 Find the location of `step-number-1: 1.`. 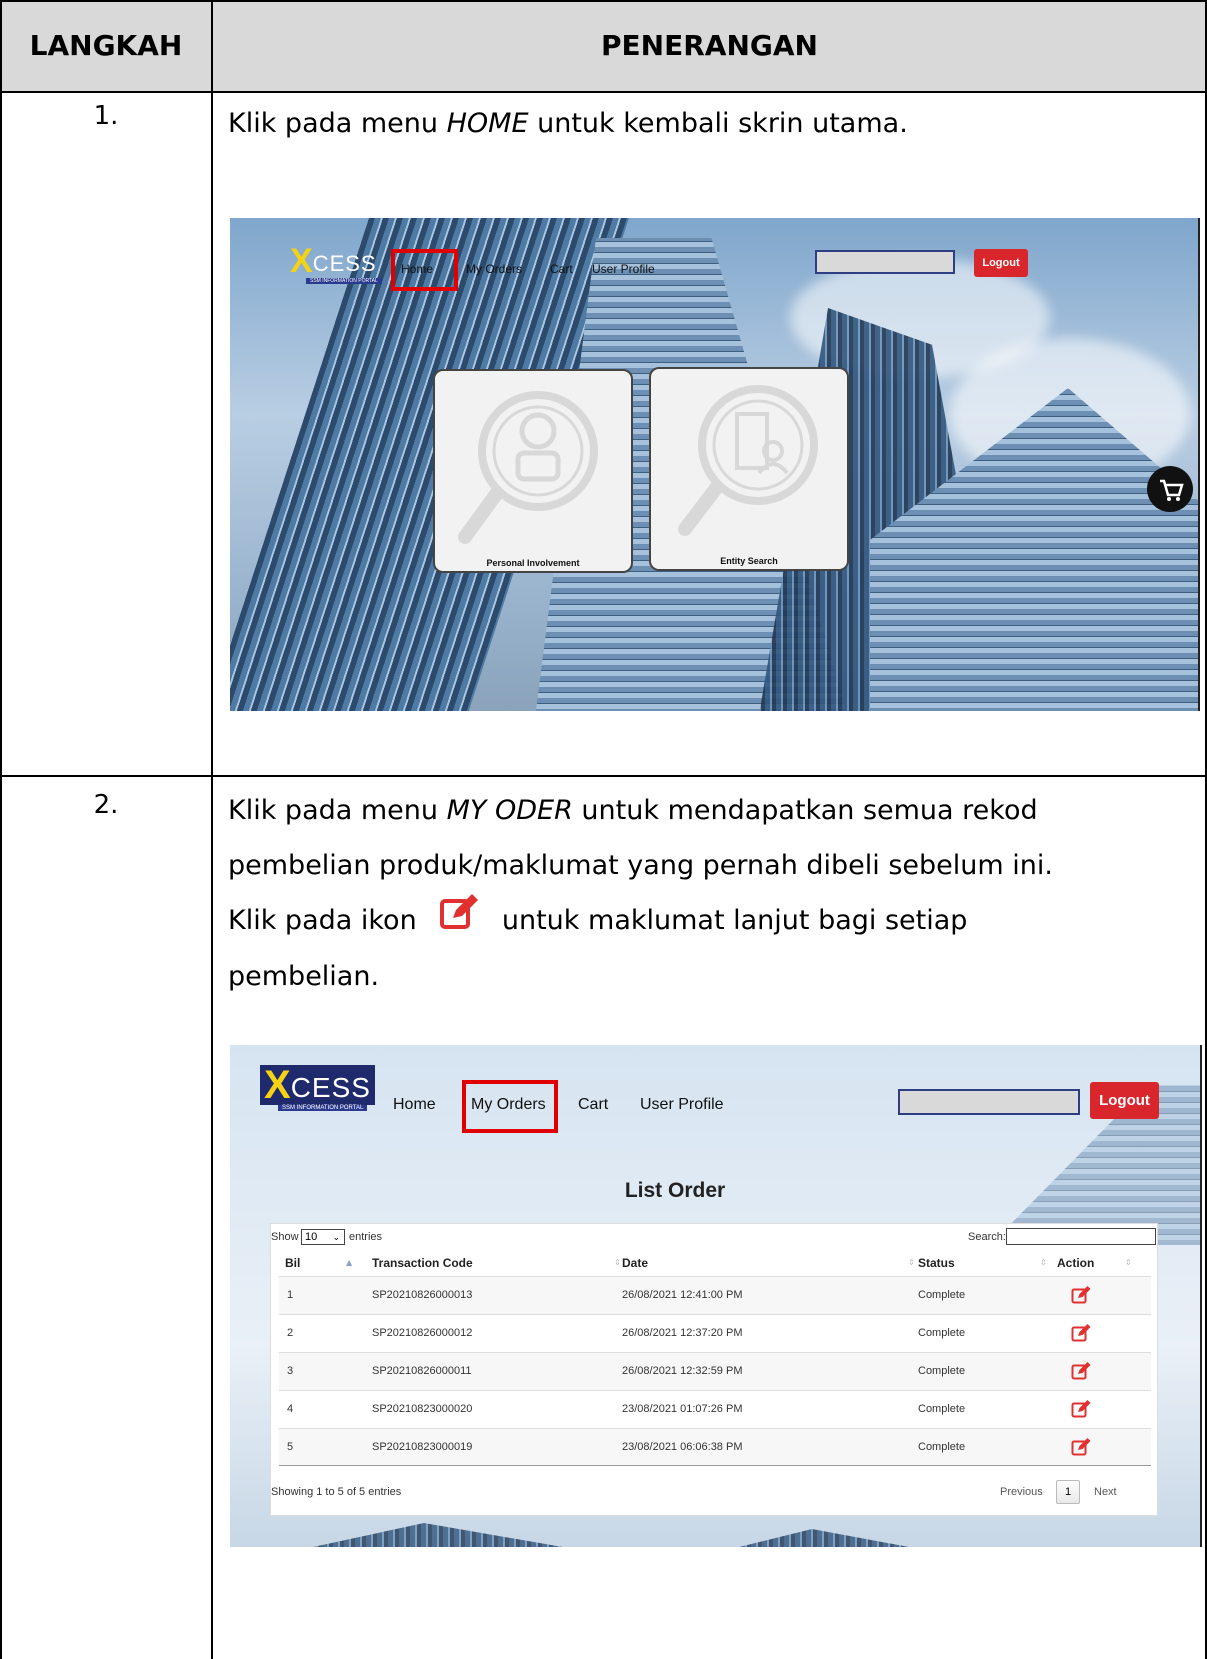

step-number-1: 1. is located at coordinates (106, 116).